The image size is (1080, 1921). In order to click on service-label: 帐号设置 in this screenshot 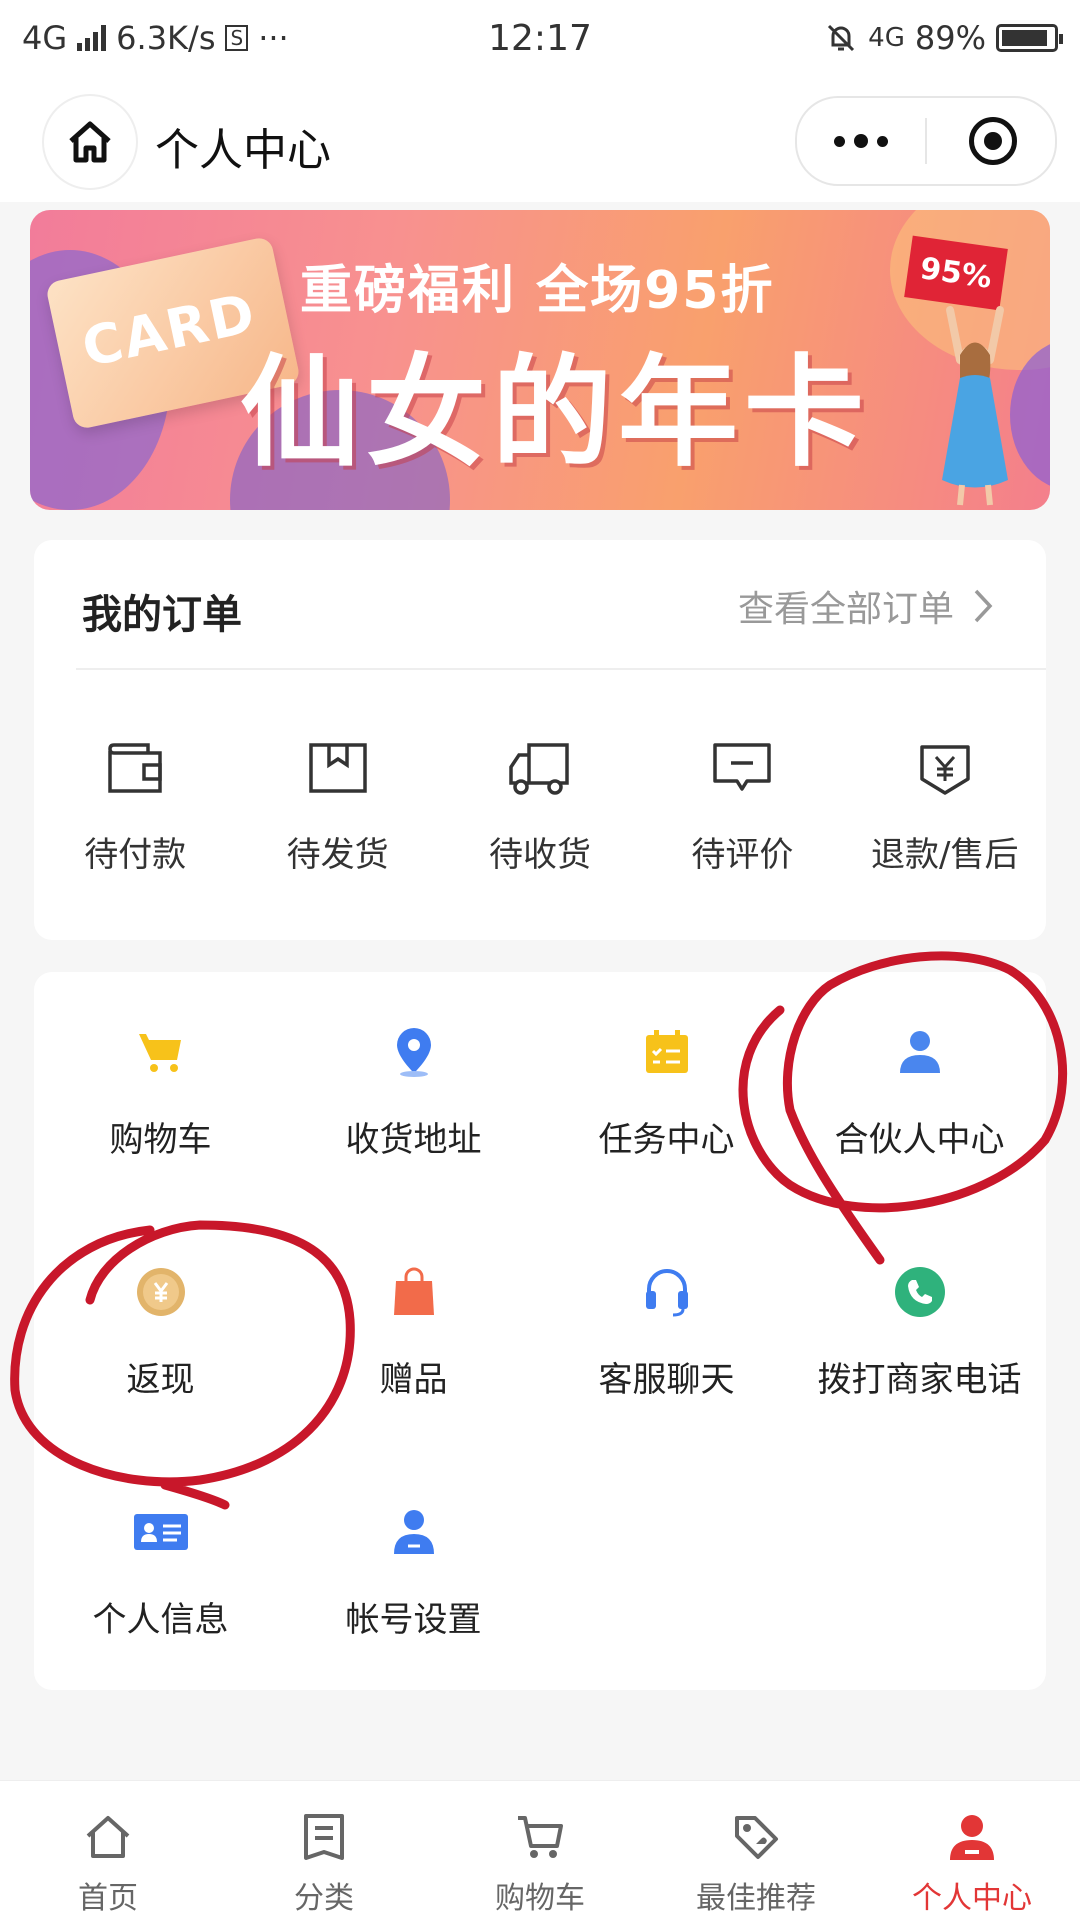, I will do `click(413, 1620)`.